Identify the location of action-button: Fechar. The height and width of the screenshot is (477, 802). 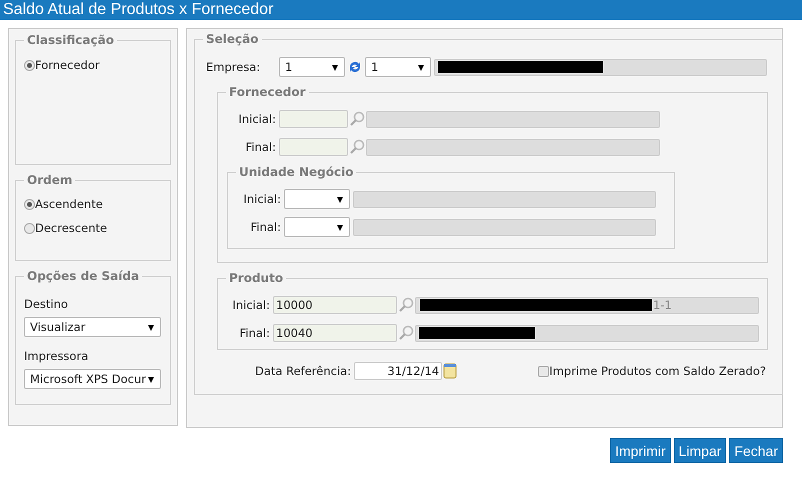
(756, 450).